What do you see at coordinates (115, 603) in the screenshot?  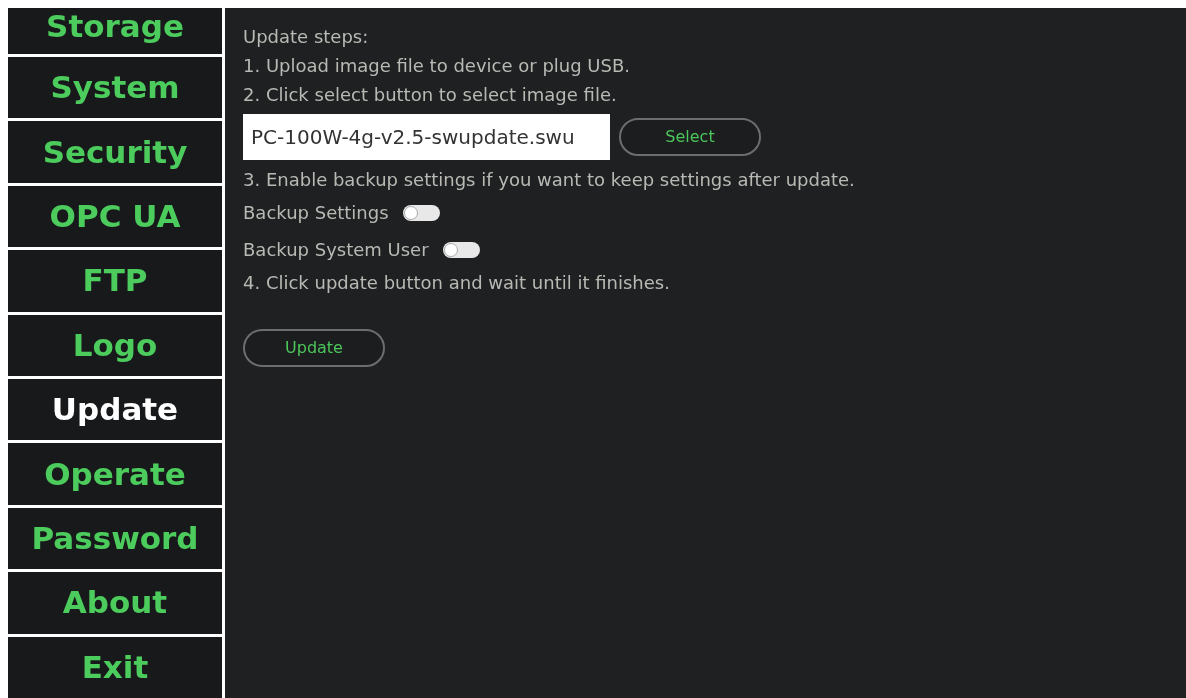 I see `sidebar-item: About` at bounding box center [115, 603].